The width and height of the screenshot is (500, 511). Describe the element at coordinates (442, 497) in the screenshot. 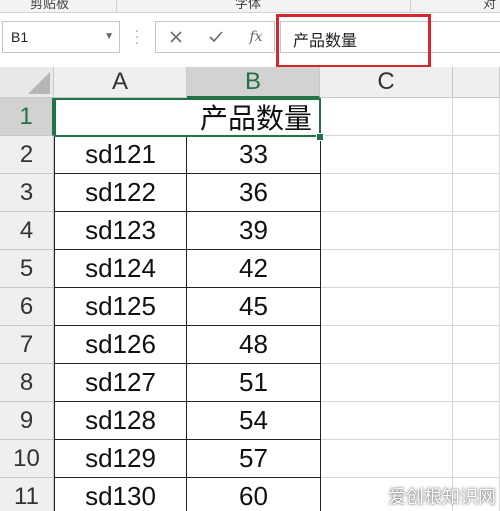

I see `watermark-text: 爱创根知识网` at that location.